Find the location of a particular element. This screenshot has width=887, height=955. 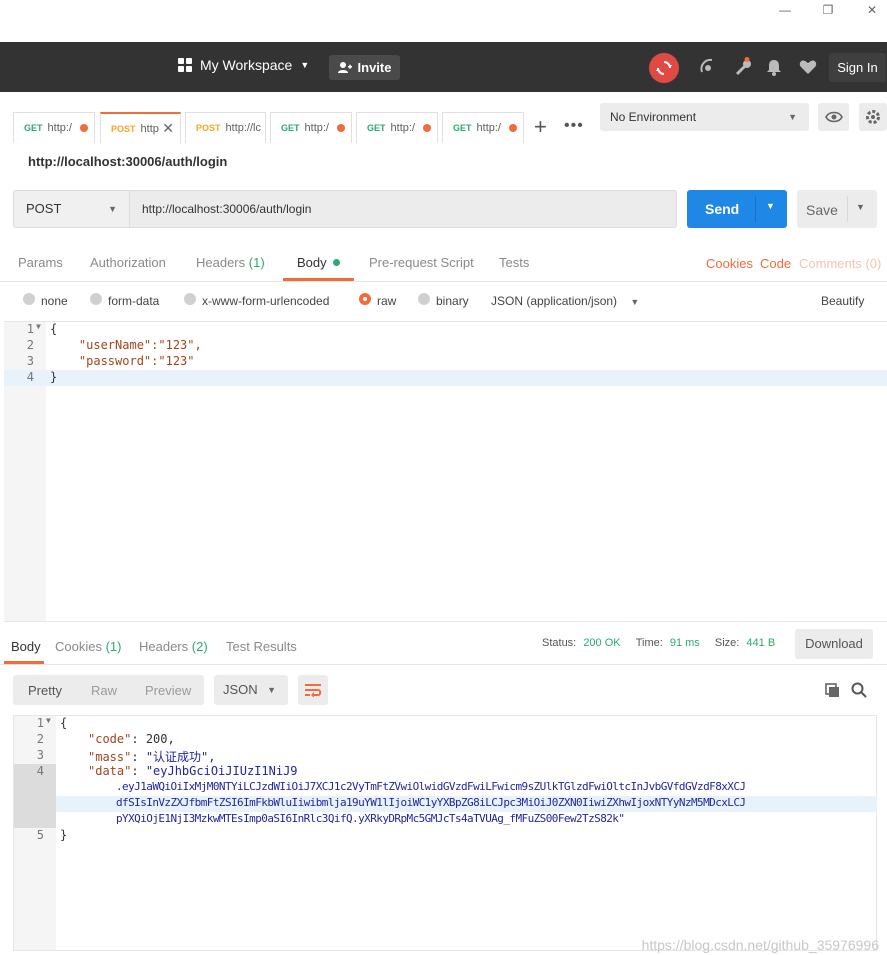

response-tab-test-results: Test Results is located at coordinates (261, 646).